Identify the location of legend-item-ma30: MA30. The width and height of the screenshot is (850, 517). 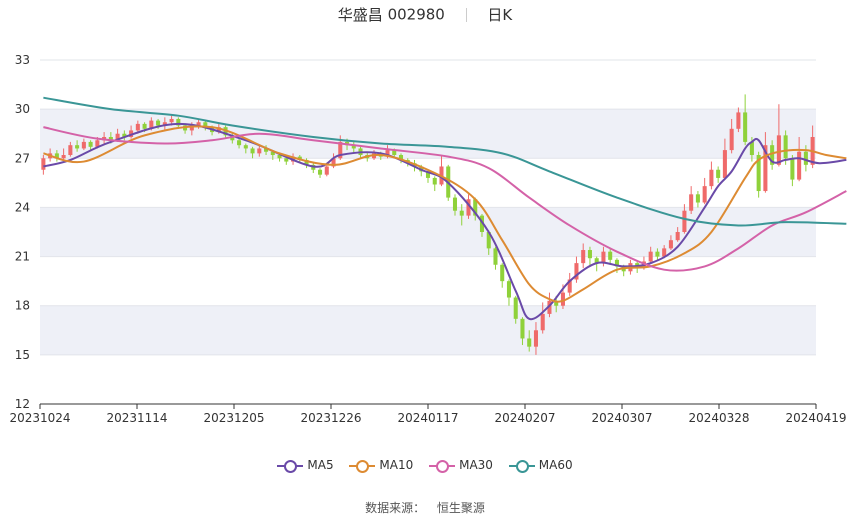
(461, 465).